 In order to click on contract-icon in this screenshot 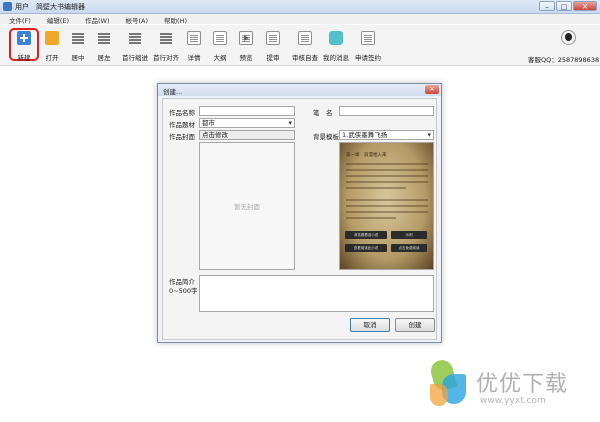, I will do `click(368, 38)`.